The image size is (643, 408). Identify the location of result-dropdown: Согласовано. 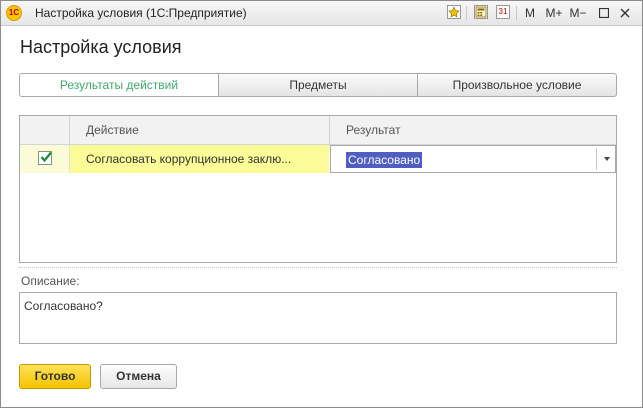
(473, 159).